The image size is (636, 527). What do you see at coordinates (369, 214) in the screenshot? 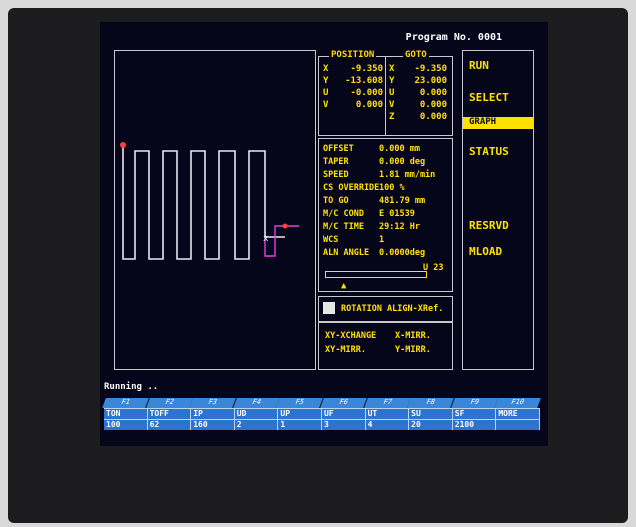
I see `param-mc-cond: M/C COND E 01539` at bounding box center [369, 214].